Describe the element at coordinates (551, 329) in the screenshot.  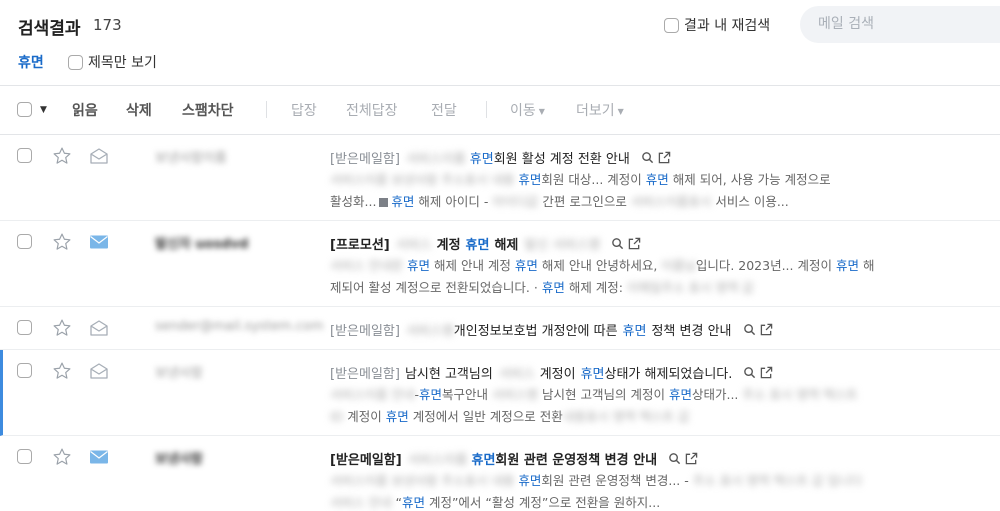
I see `mail-subject: [받은메일함] 서비스명 개인정보보호법 개정안에 따른 휴면 정책 변경 안내` at that location.